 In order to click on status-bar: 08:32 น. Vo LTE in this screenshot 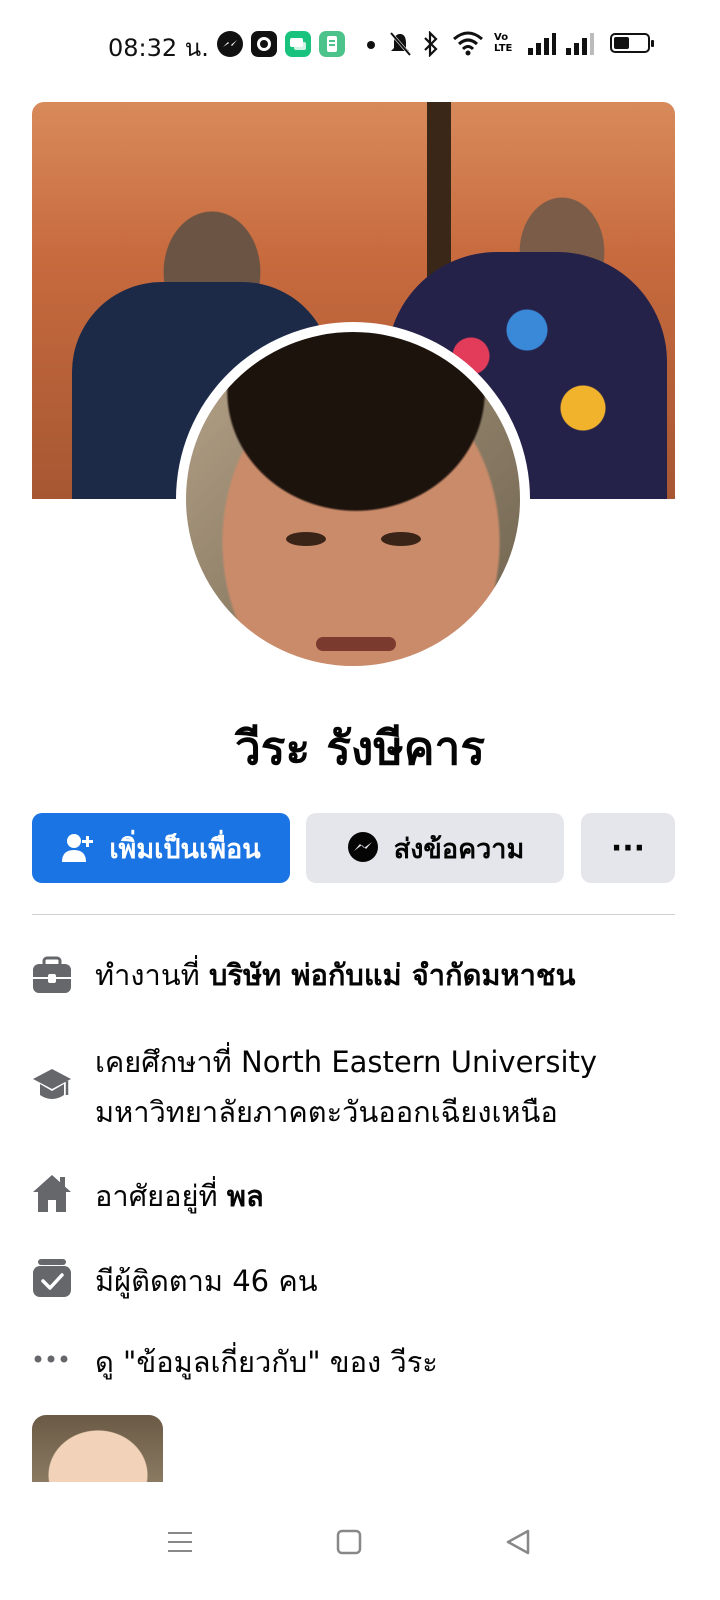, I will do `click(360, 45)`.